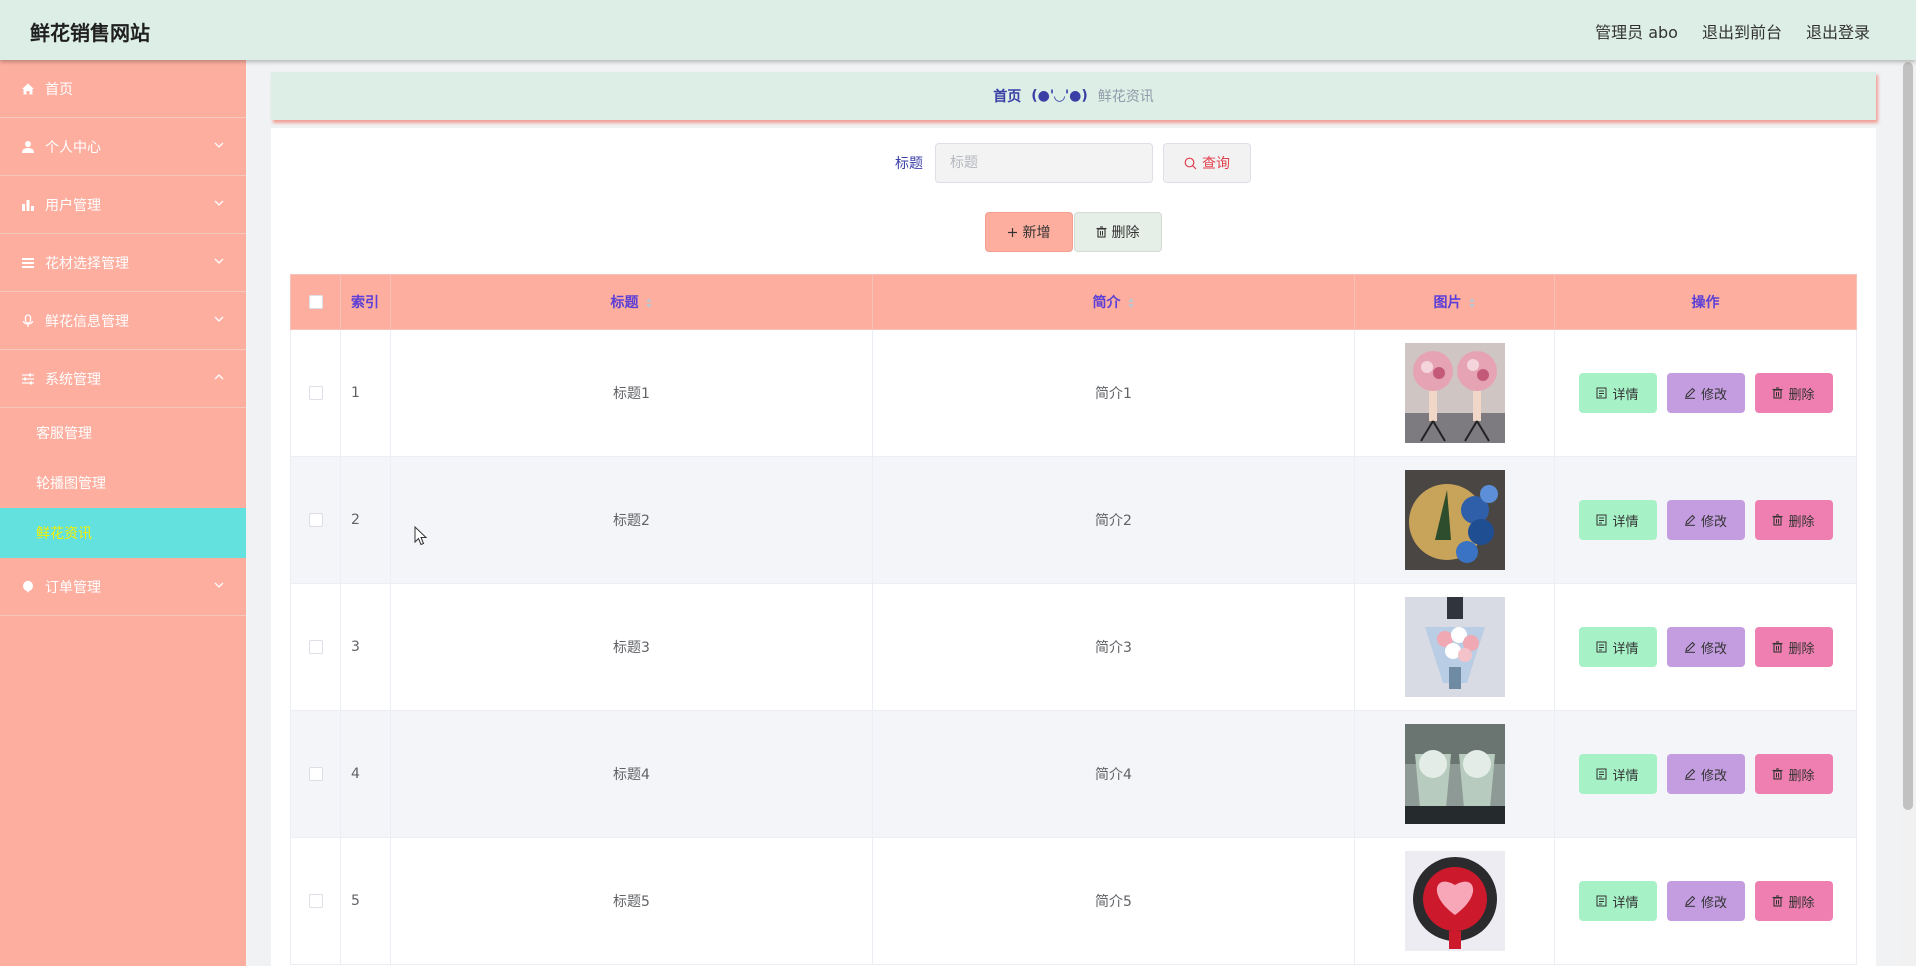 The width and height of the screenshot is (1916, 966). What do you see at coordinates (1713, 776) in the screenshot?
I see `edit-button-label: 修改` at bounding box center [1713, 776].